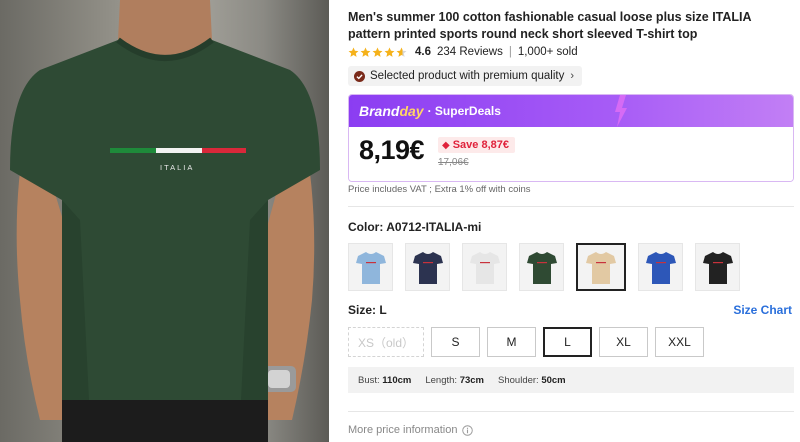  What do you see at coordinates (547, 52) in the screenshot?
I see `sold-count: 1,000+ sold` at bounding box center [547, 52].